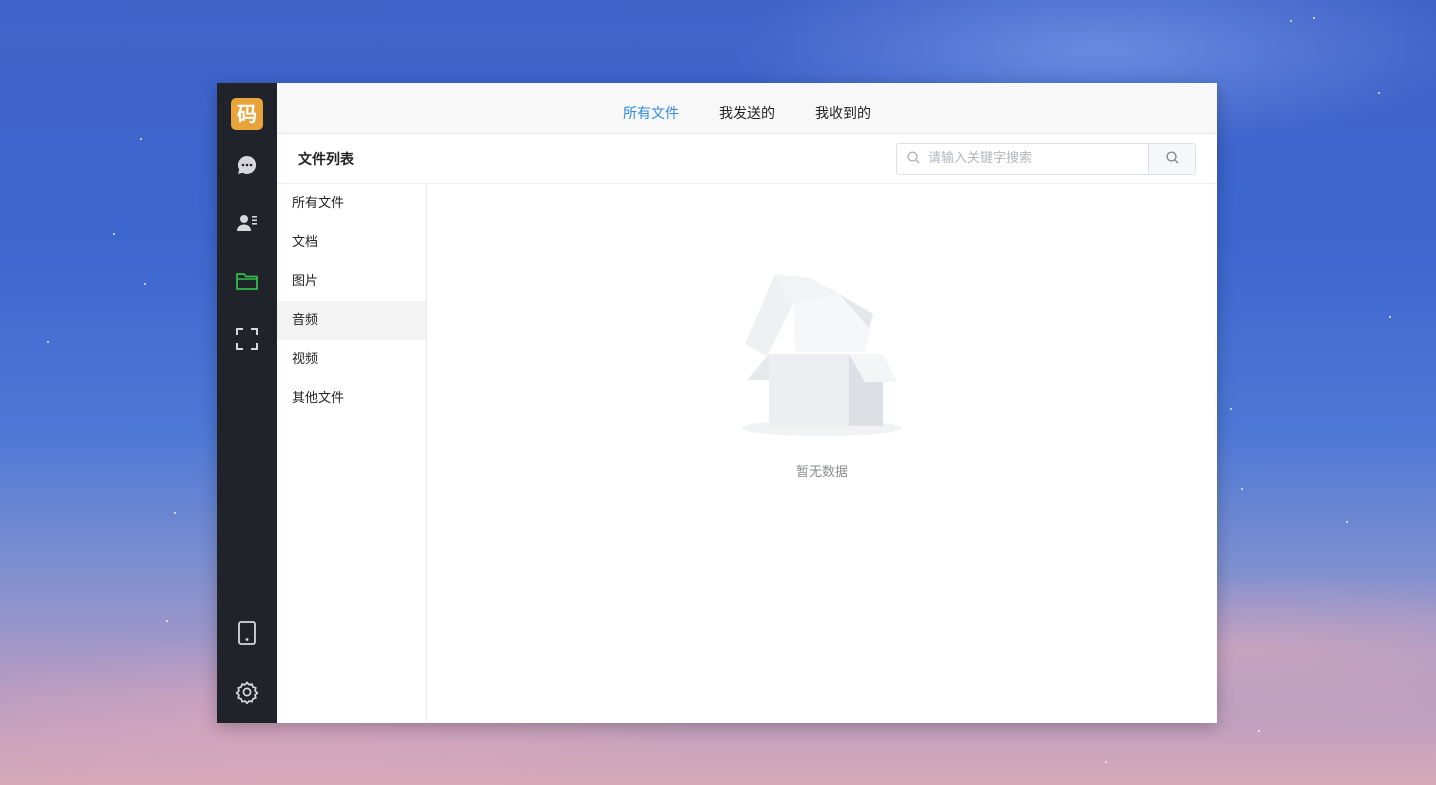 The height and width of the screenshot is (785, 1436). What do you see at coordinates (352, 453) in the screenshot?
I see `category-list: 所有文件 文档 图片 音频 视频 其他文件` at bounding box center [352, 453].